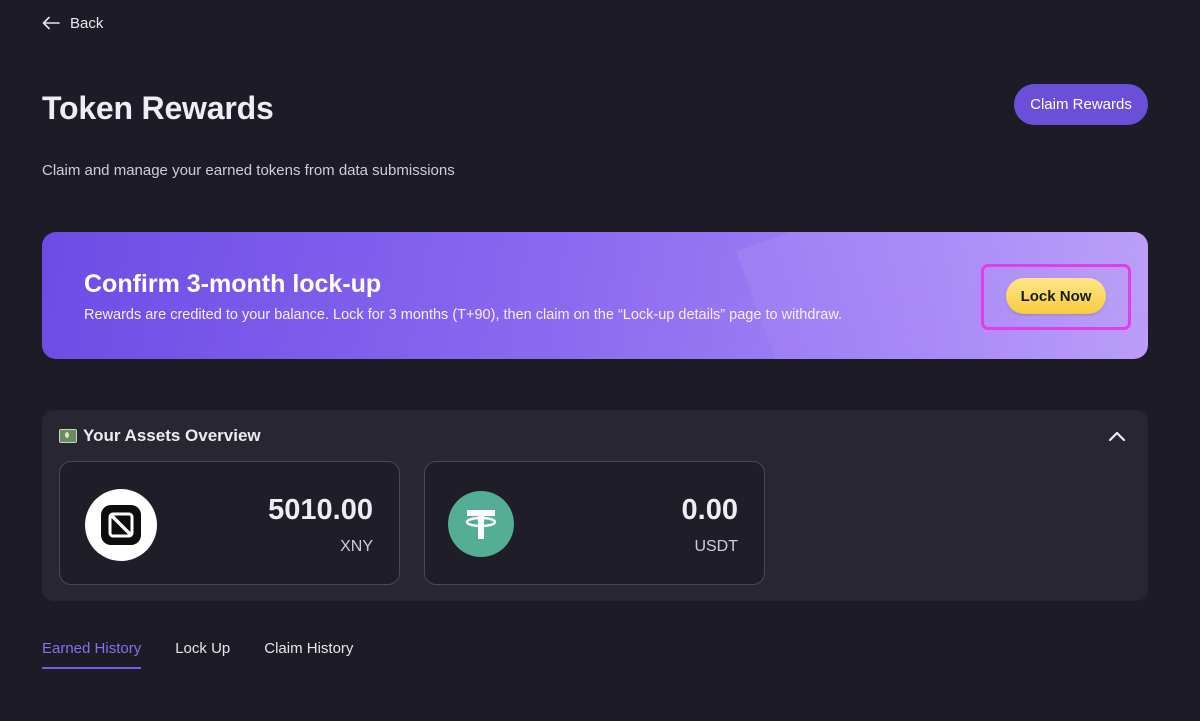  I want to click on money-emoji-icon, so click(68, 436).